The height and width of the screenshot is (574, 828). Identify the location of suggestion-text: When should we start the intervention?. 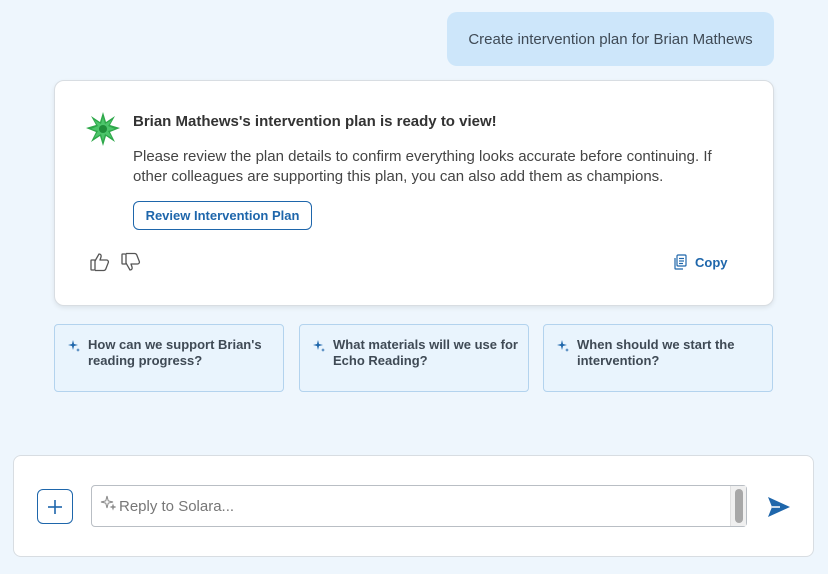
(656, 352).